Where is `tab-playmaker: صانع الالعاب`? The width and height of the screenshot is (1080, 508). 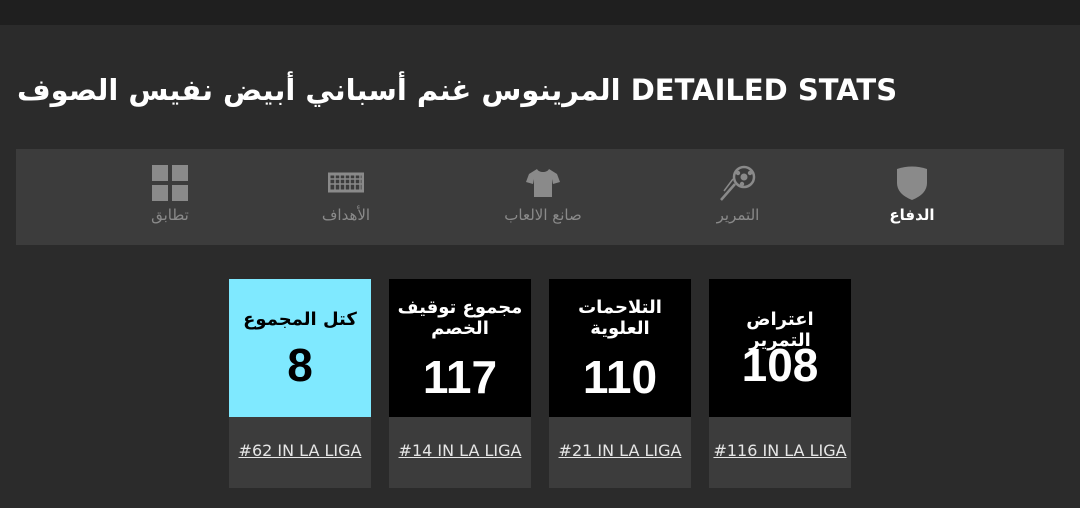 tab-playmaker: صانع الالعاب is located at coordinates (543, 197).